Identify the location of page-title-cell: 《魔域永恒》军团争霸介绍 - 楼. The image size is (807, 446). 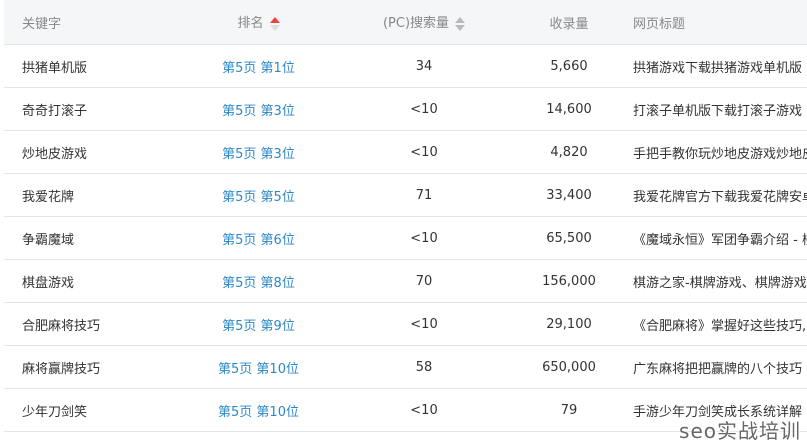
(720, 240).